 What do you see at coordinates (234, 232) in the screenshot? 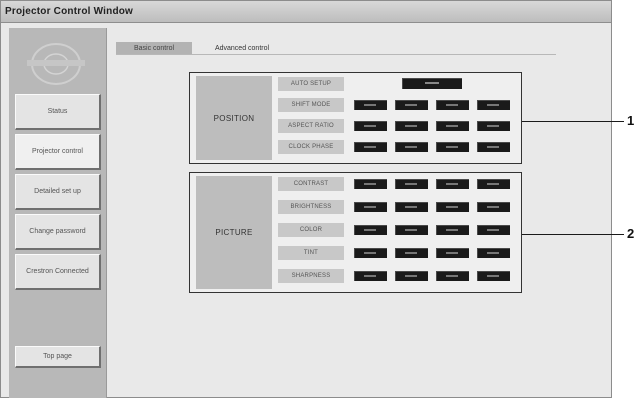
I see `group-title: PICTURE` at bounding box center [234, 232].